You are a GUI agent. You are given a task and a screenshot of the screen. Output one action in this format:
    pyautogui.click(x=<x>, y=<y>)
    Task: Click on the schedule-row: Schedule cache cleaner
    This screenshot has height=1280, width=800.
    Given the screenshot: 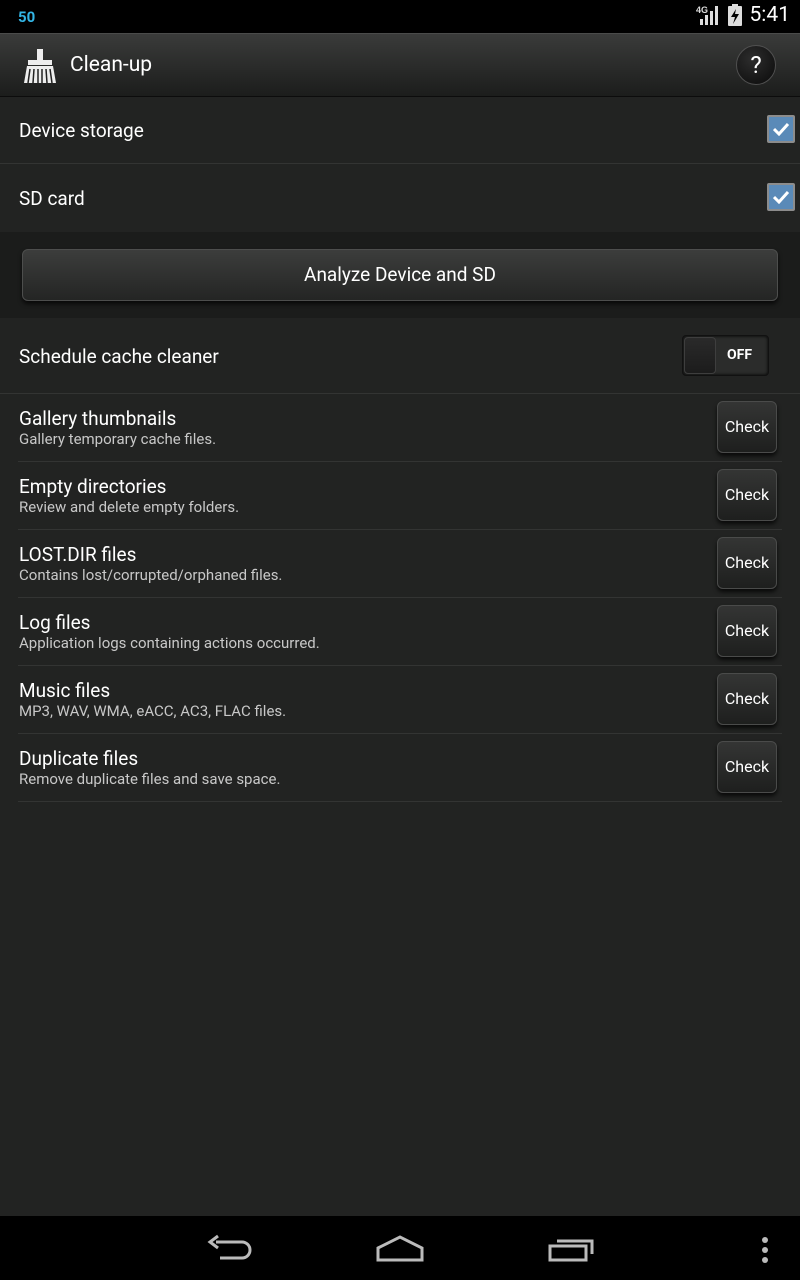 What is the action you would take?
    pyautogui.click(x=400, y=355)
    